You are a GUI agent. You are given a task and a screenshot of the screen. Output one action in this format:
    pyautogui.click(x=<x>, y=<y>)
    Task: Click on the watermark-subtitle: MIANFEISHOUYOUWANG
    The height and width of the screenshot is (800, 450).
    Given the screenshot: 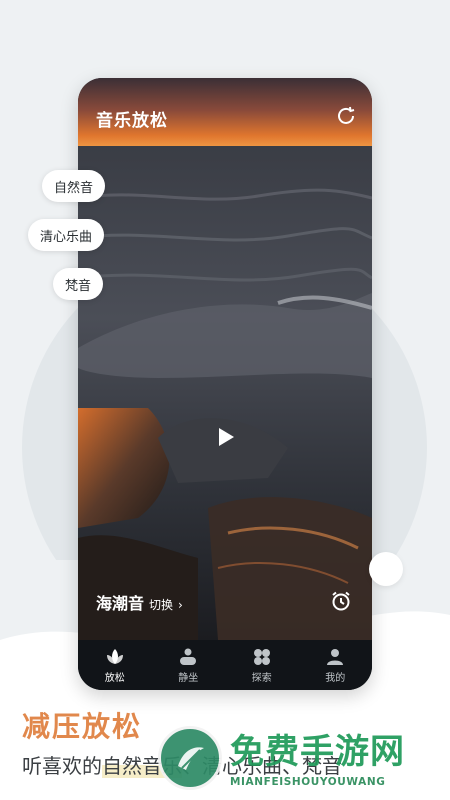 What is the action you would take?
    pyautogui.click(x=308, y=782)
    